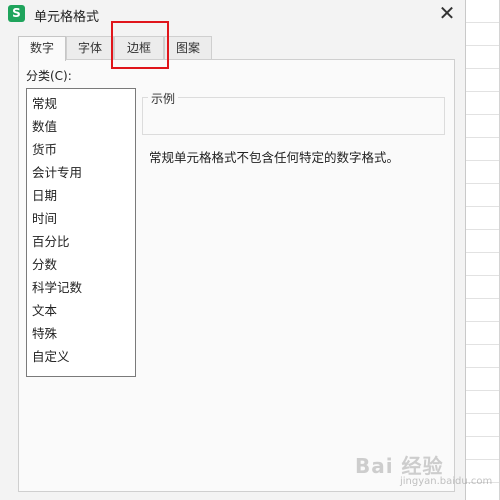  Describe the element at coordinates (446, 481) in the screenshot. I see `watermark-url: jingyan.baidu.com` at that location.